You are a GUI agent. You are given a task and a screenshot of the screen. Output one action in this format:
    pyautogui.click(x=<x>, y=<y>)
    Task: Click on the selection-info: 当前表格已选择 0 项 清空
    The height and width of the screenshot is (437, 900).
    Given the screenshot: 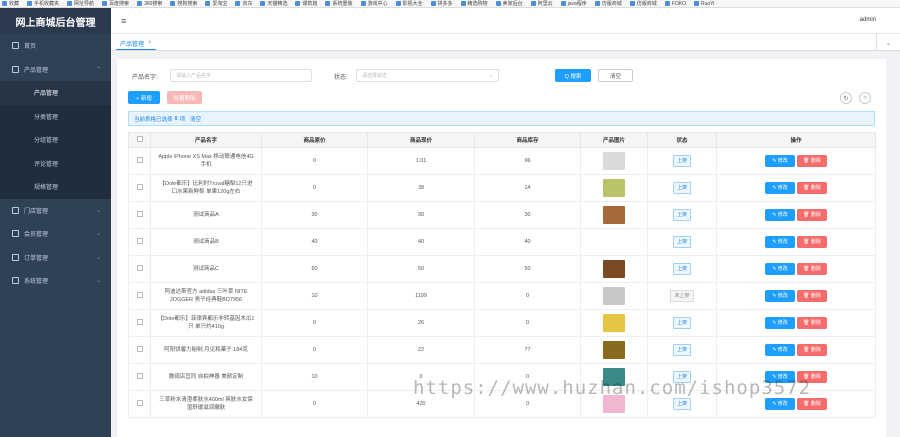 What is the action you would take?
    pyautogui.click(x=501, y=118)
    